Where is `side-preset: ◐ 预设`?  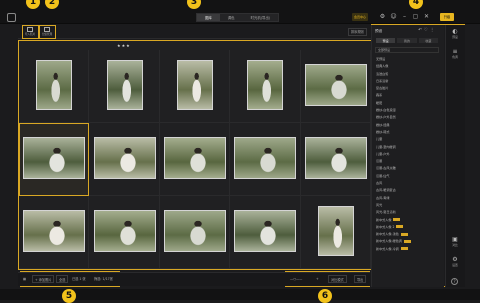 side-preset: ◐ 预设 is located at coordinates (455, 33).